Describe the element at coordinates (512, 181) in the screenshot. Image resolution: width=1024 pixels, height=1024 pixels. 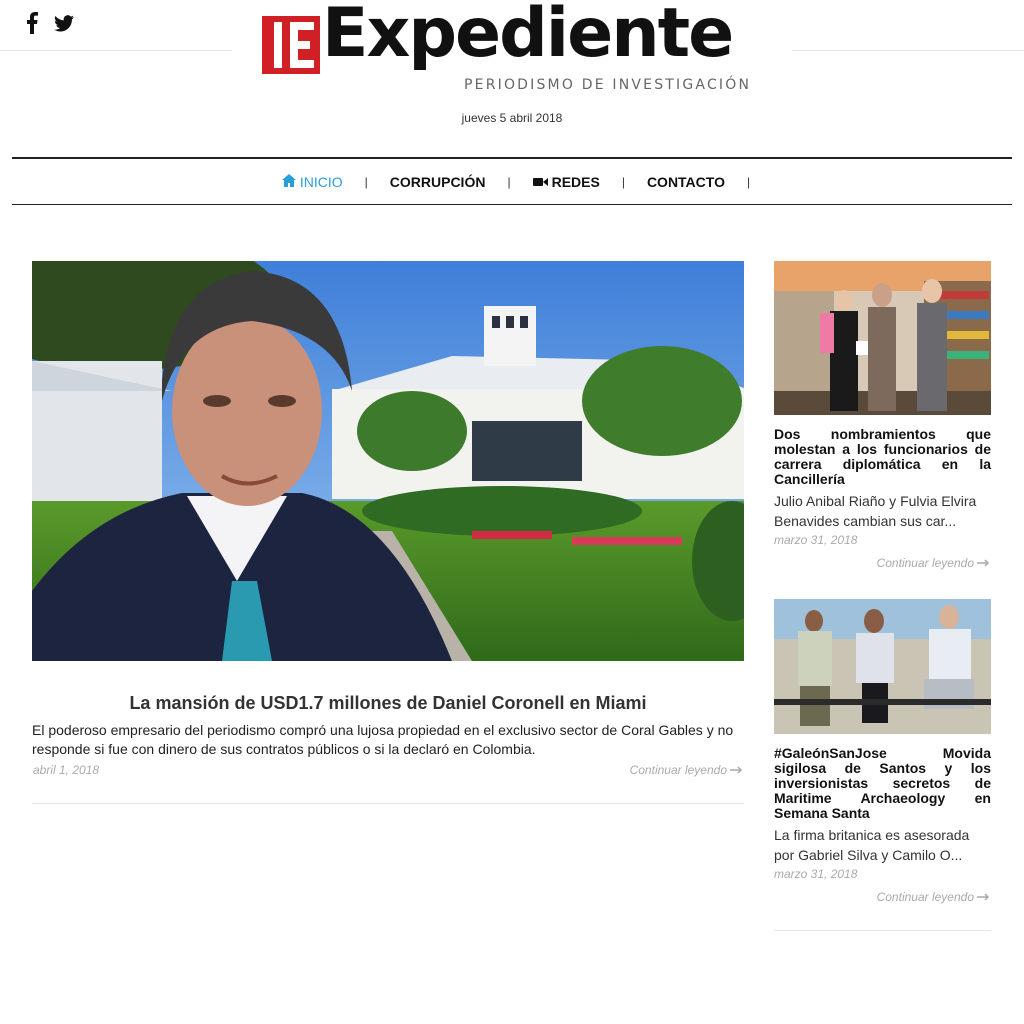
I see `main-nav: INICIO | CORRUPCIÓN | REDES | CONTACTO |` at that location.